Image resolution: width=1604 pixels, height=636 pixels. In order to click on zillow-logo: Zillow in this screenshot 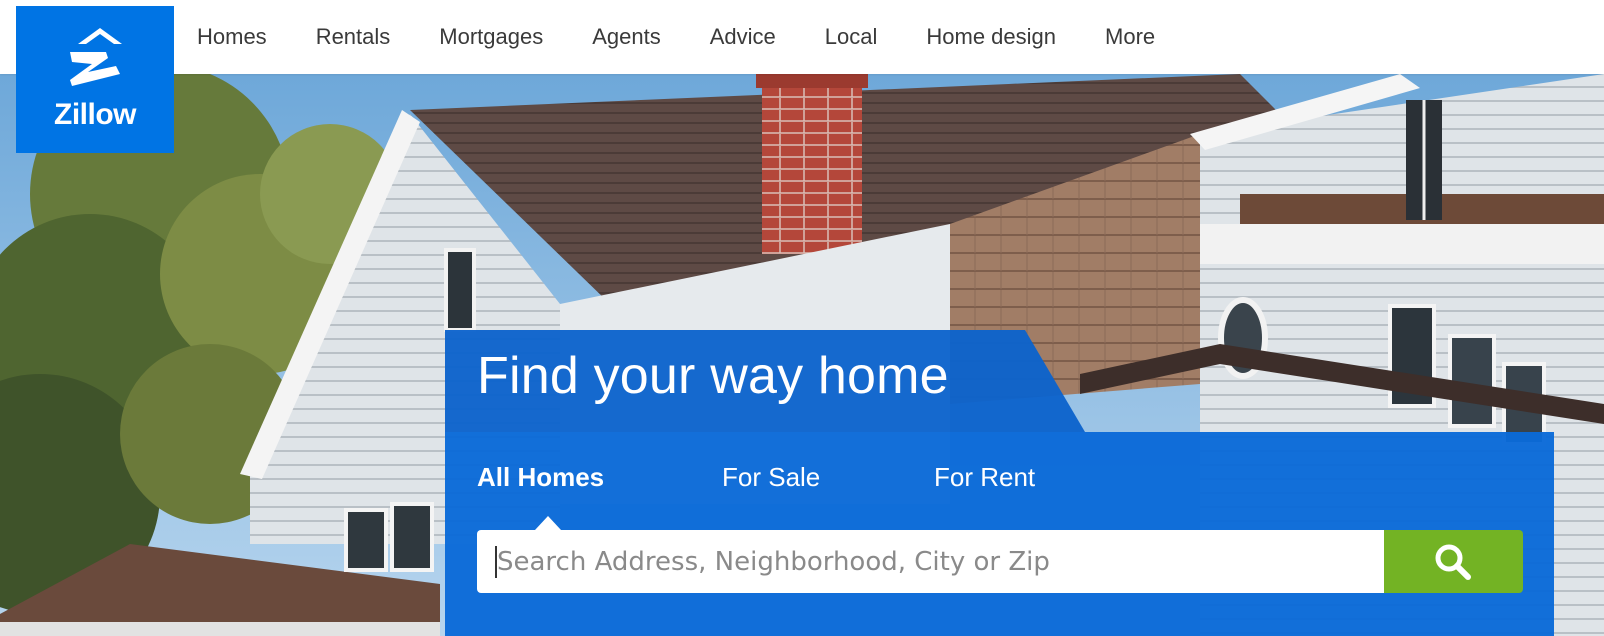, I will do `click(95, 79)`.